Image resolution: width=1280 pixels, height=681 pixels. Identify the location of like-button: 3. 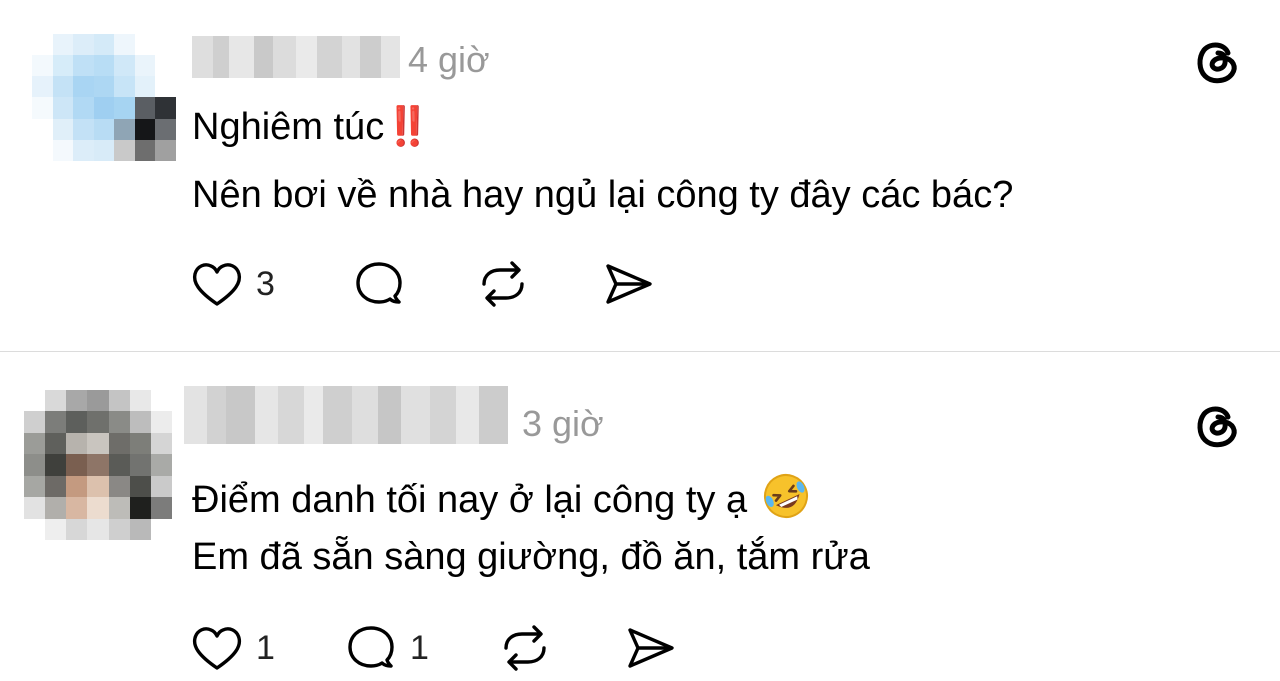
(232, 284).